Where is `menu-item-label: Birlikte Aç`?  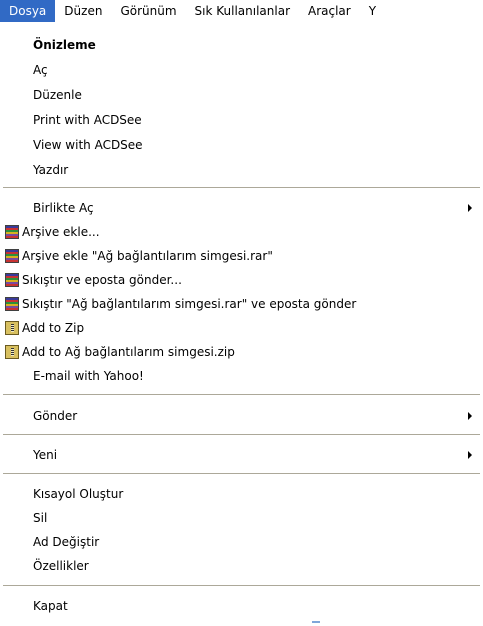 menu-item-label: Birlikte Aç is located at coordinates (63, 208).